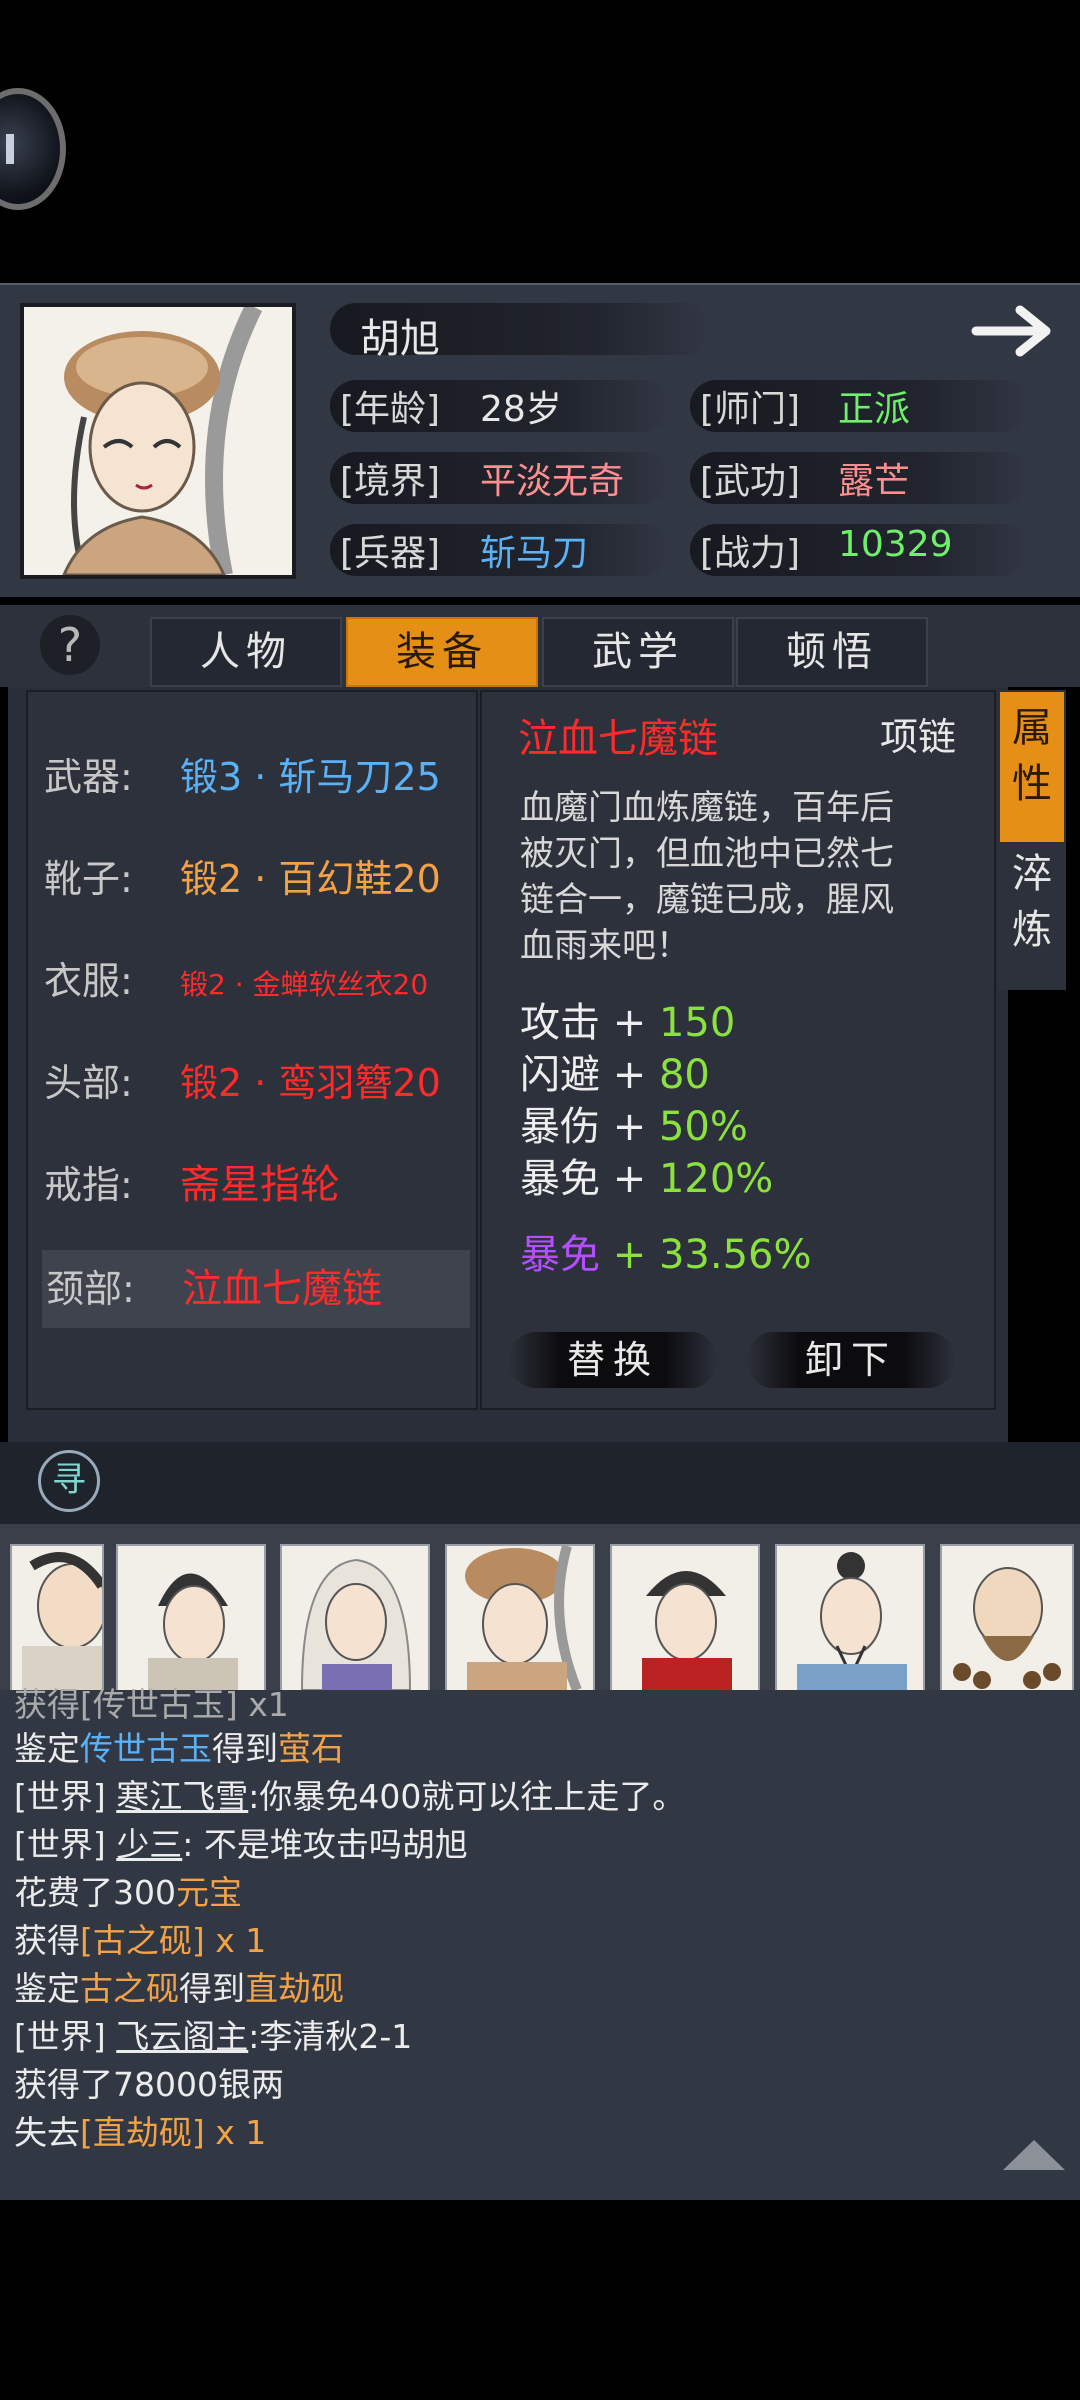  What do you see at coordinates (70, 645) in the screenshot?
I see `help-icon: ?` at bounding box center [70, 645].